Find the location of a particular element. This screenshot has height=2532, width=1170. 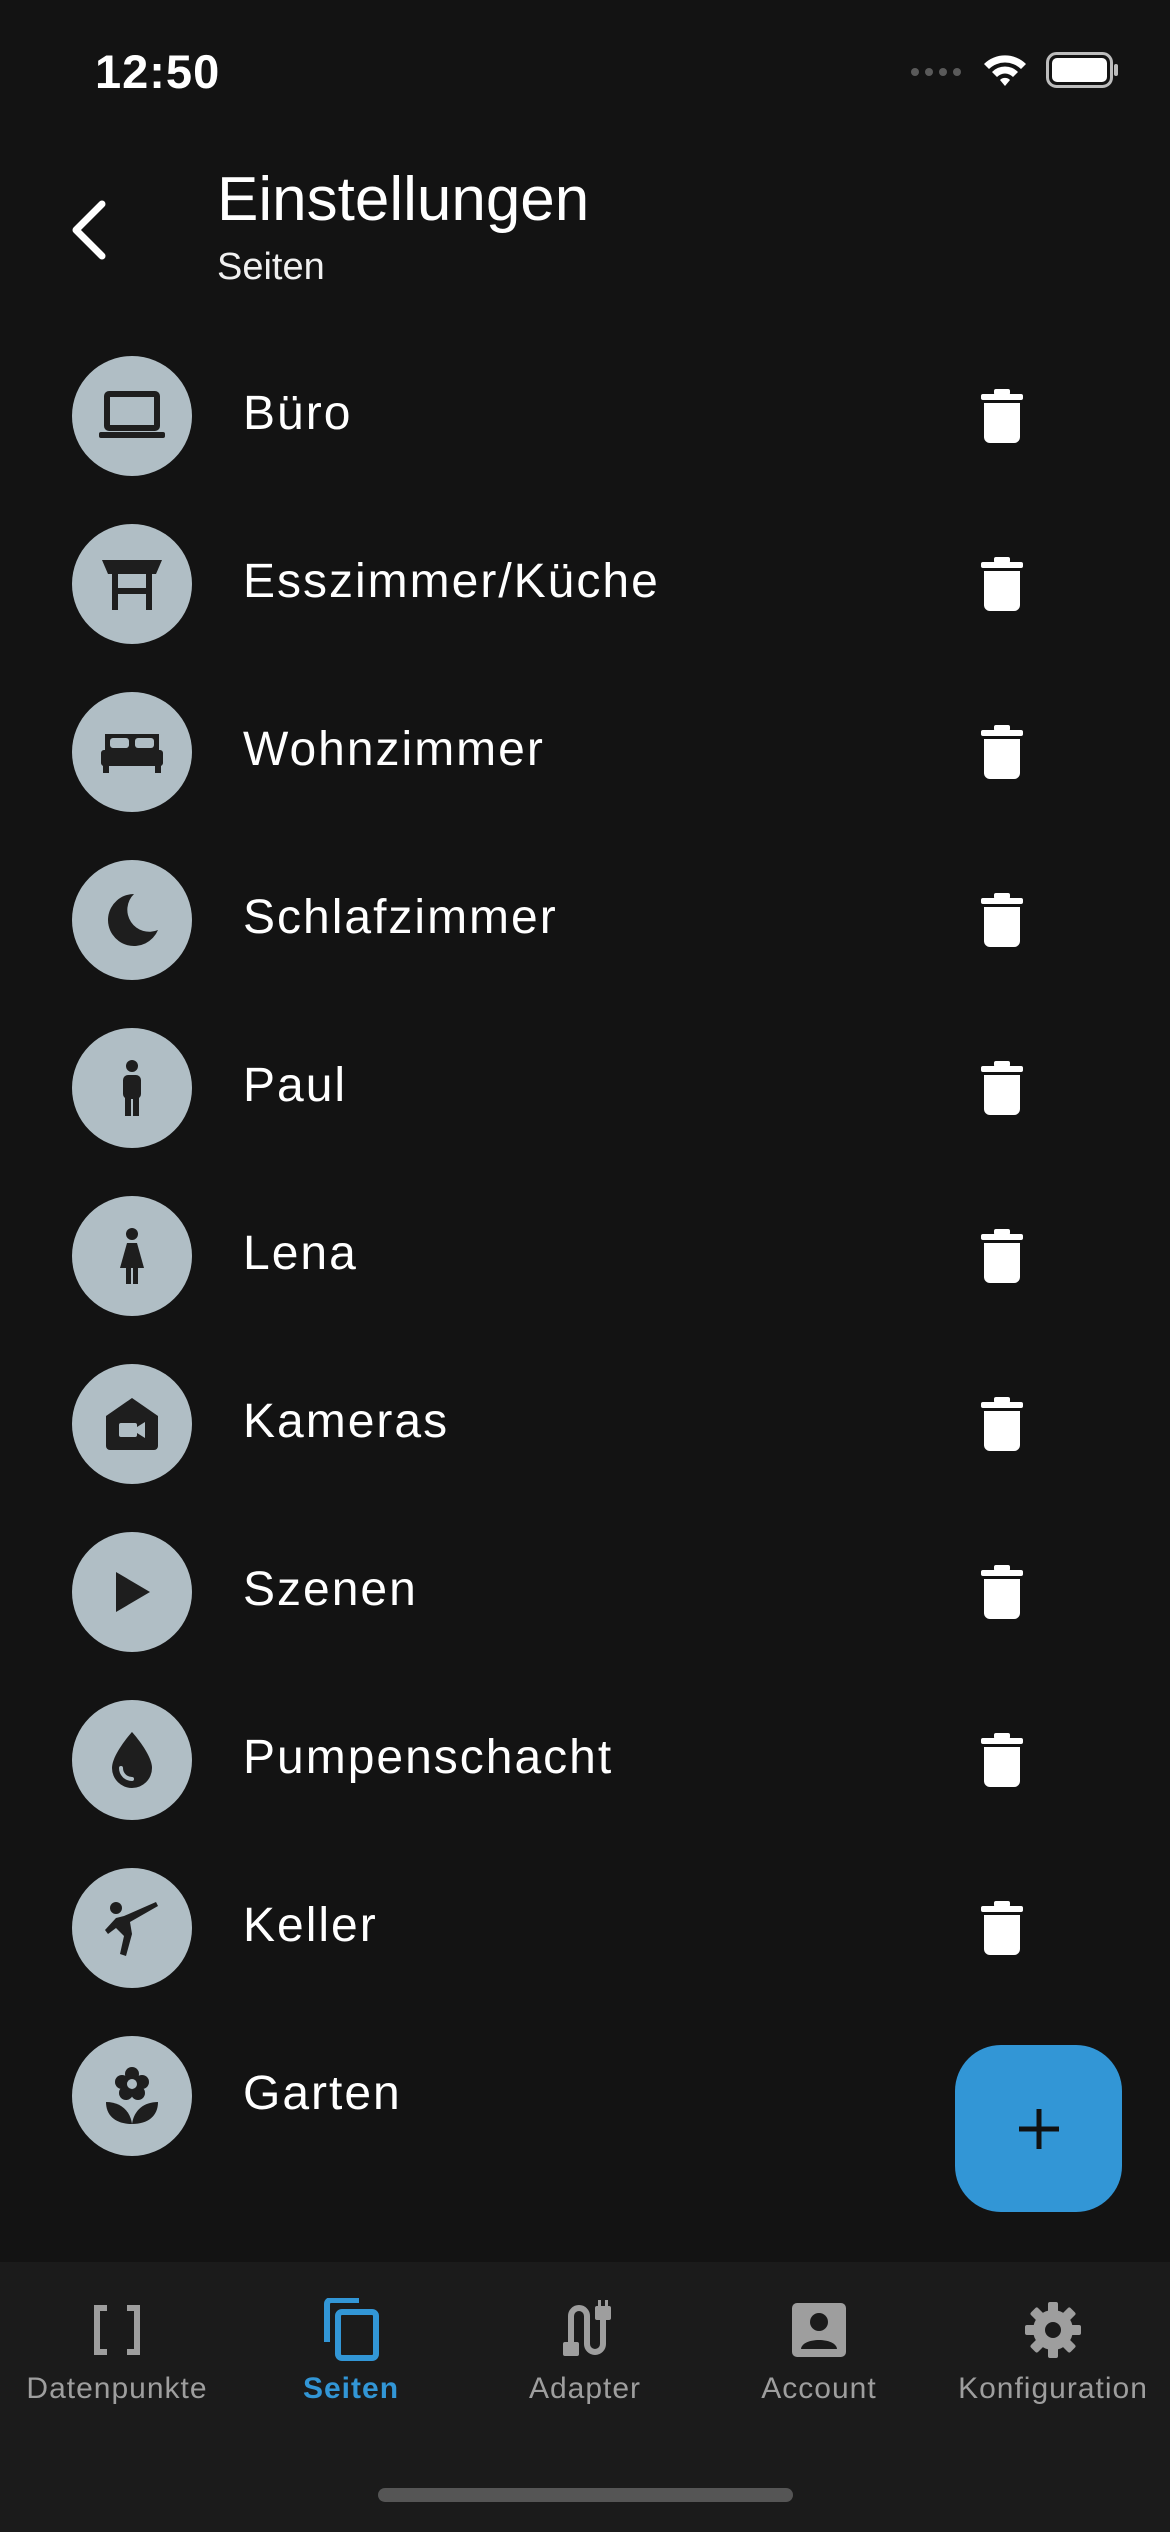

list-item-label: Wohnzimmer is located at coordinates (394, 749).